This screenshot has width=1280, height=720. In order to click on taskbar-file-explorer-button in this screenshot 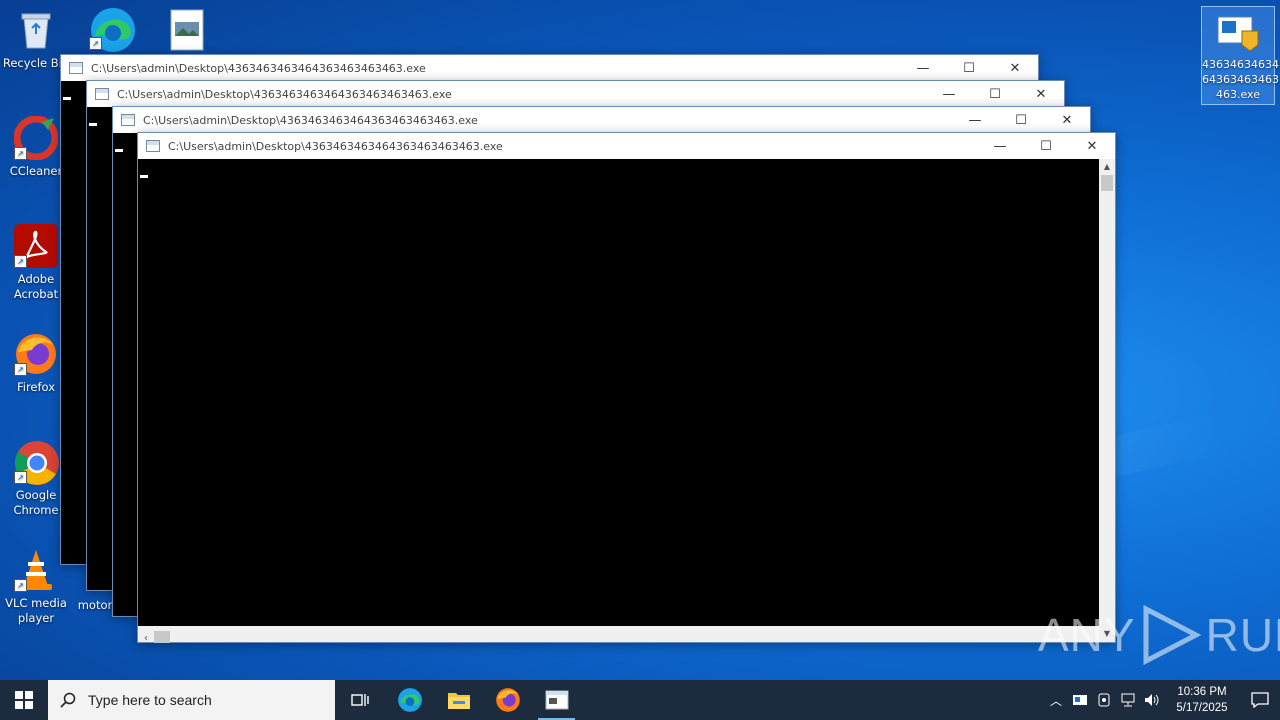, I will do `click(458, 700)`.